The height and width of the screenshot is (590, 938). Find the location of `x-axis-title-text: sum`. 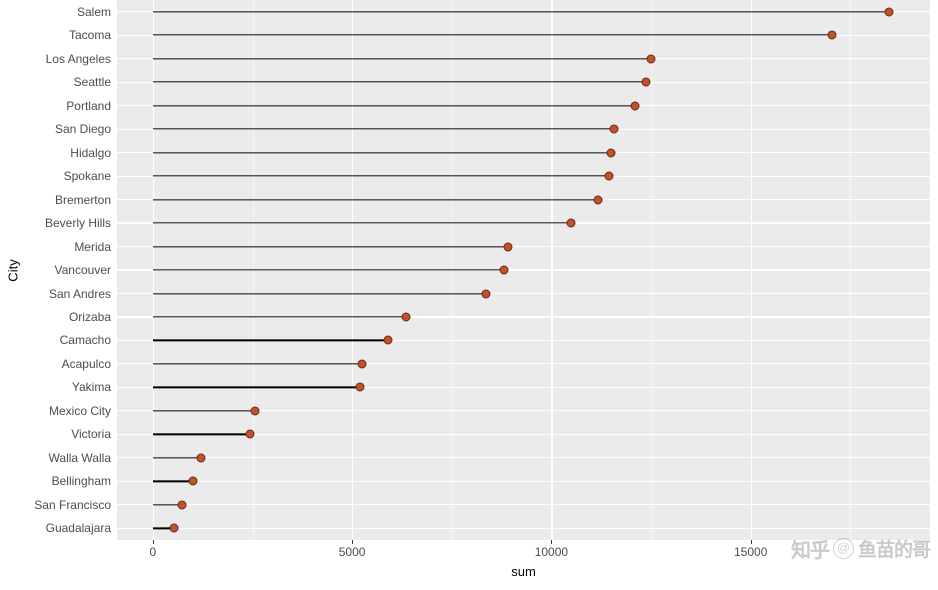

x-axis-title-text: sum is located at coordinates (523, 571).